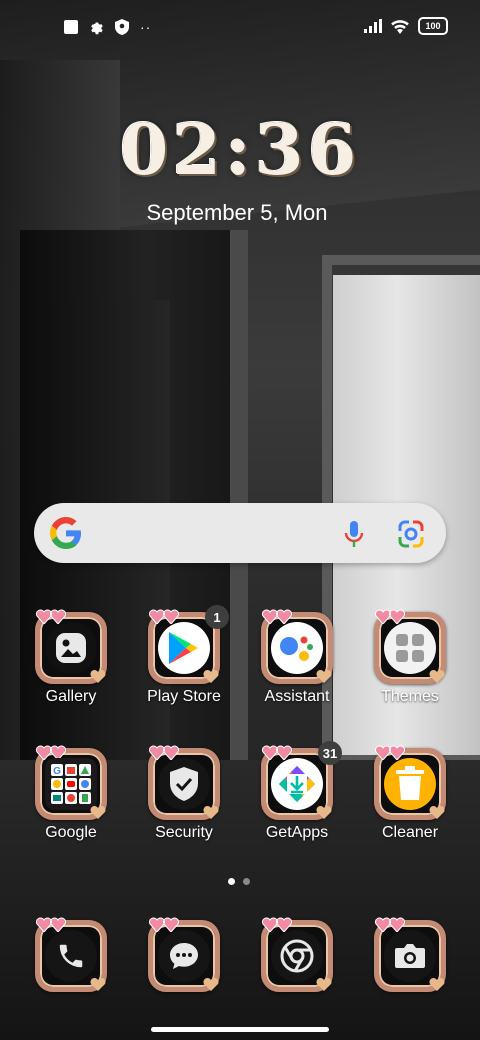  I want to click on play-store-icon, so click(184, 648).